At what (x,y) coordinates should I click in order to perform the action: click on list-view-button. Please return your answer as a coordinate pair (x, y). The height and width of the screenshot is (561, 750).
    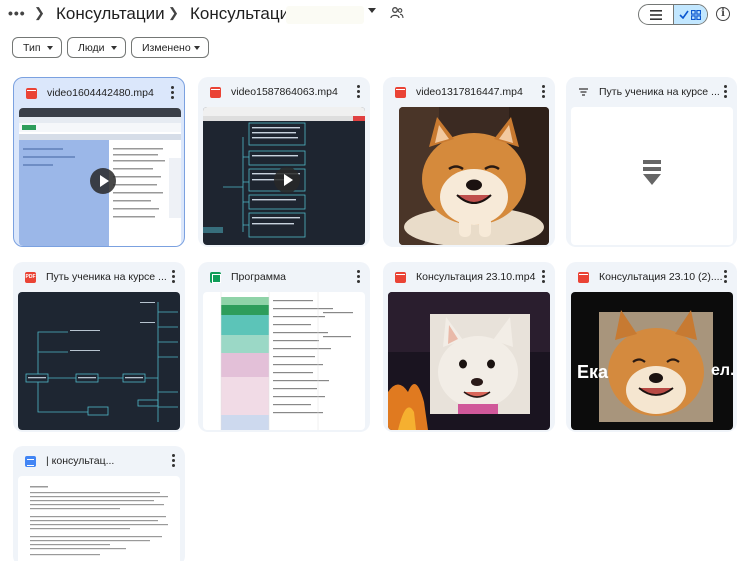
    Looking at the image, I should click on (656, 14).